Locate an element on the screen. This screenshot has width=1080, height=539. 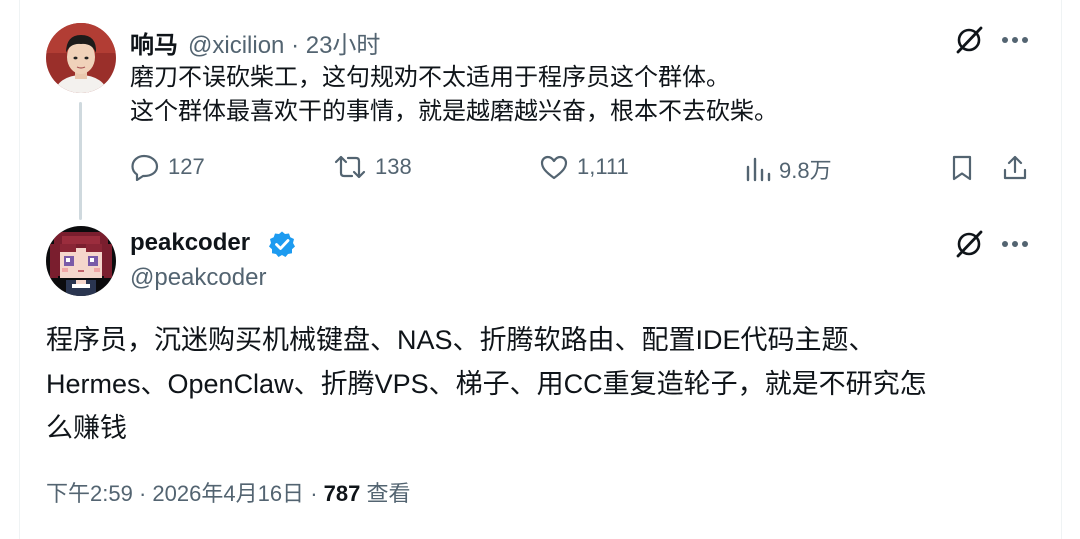
bookmark-icon is located at coordinates (962, 168).